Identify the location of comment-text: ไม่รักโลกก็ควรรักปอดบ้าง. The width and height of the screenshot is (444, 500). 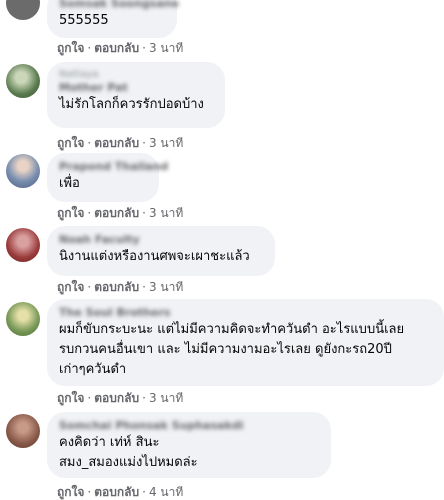
(136, 105).